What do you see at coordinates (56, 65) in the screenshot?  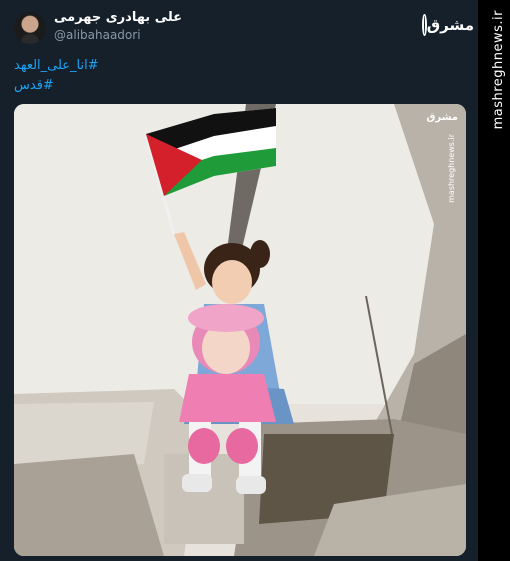 I see `hashtag-link-1: #انا_علی_العهد` at bounding box center [56, 65].